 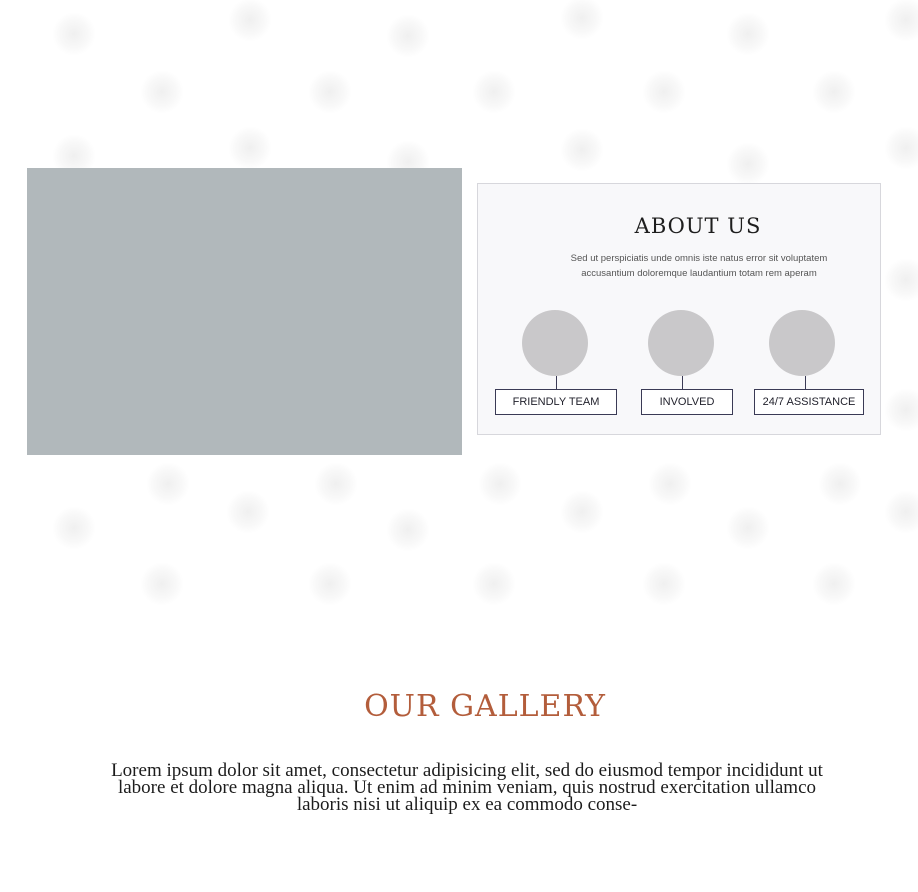 What do you see at coordinates (556, 402) in the screenshot?
I see `feature-label-friendly-team: FRIENDLY TEAM` at bounding box center [556, 402].